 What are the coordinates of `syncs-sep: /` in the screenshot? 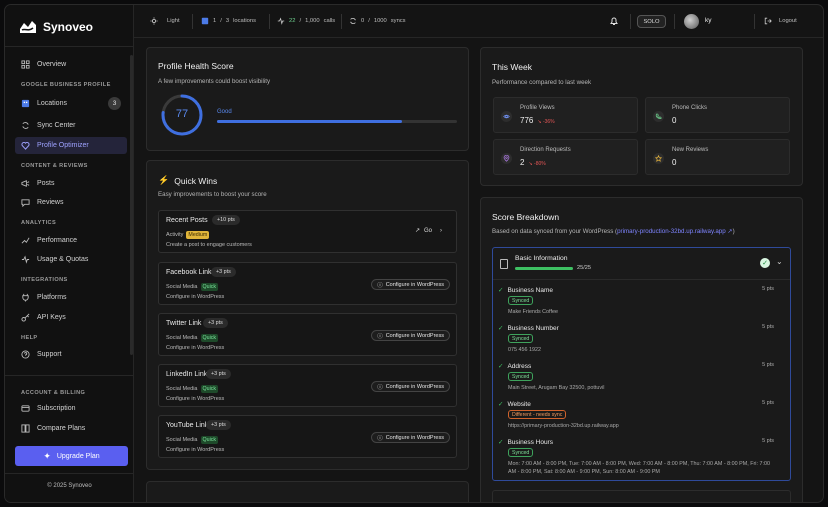 It's located at (369, 21).